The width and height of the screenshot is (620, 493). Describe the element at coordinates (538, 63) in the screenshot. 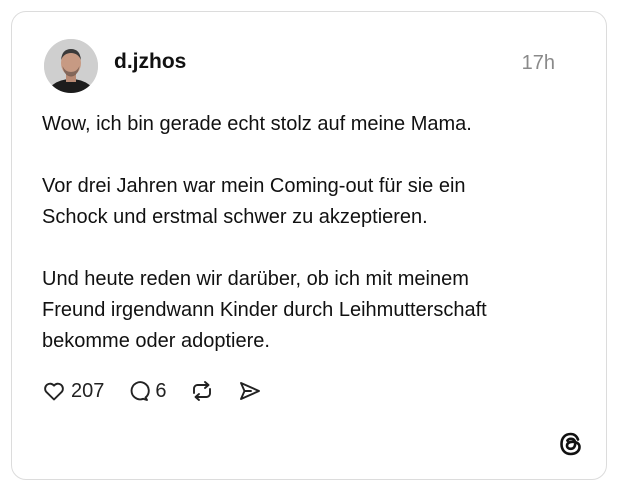

I see `timestamp: 17h` at that location.